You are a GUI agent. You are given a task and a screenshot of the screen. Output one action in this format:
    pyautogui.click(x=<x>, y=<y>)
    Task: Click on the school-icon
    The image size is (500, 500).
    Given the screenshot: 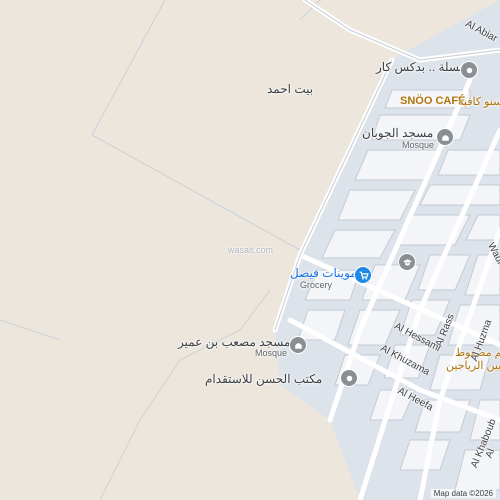 What is the action you would take?
    pyautogui.click(x=407, y=262)
    